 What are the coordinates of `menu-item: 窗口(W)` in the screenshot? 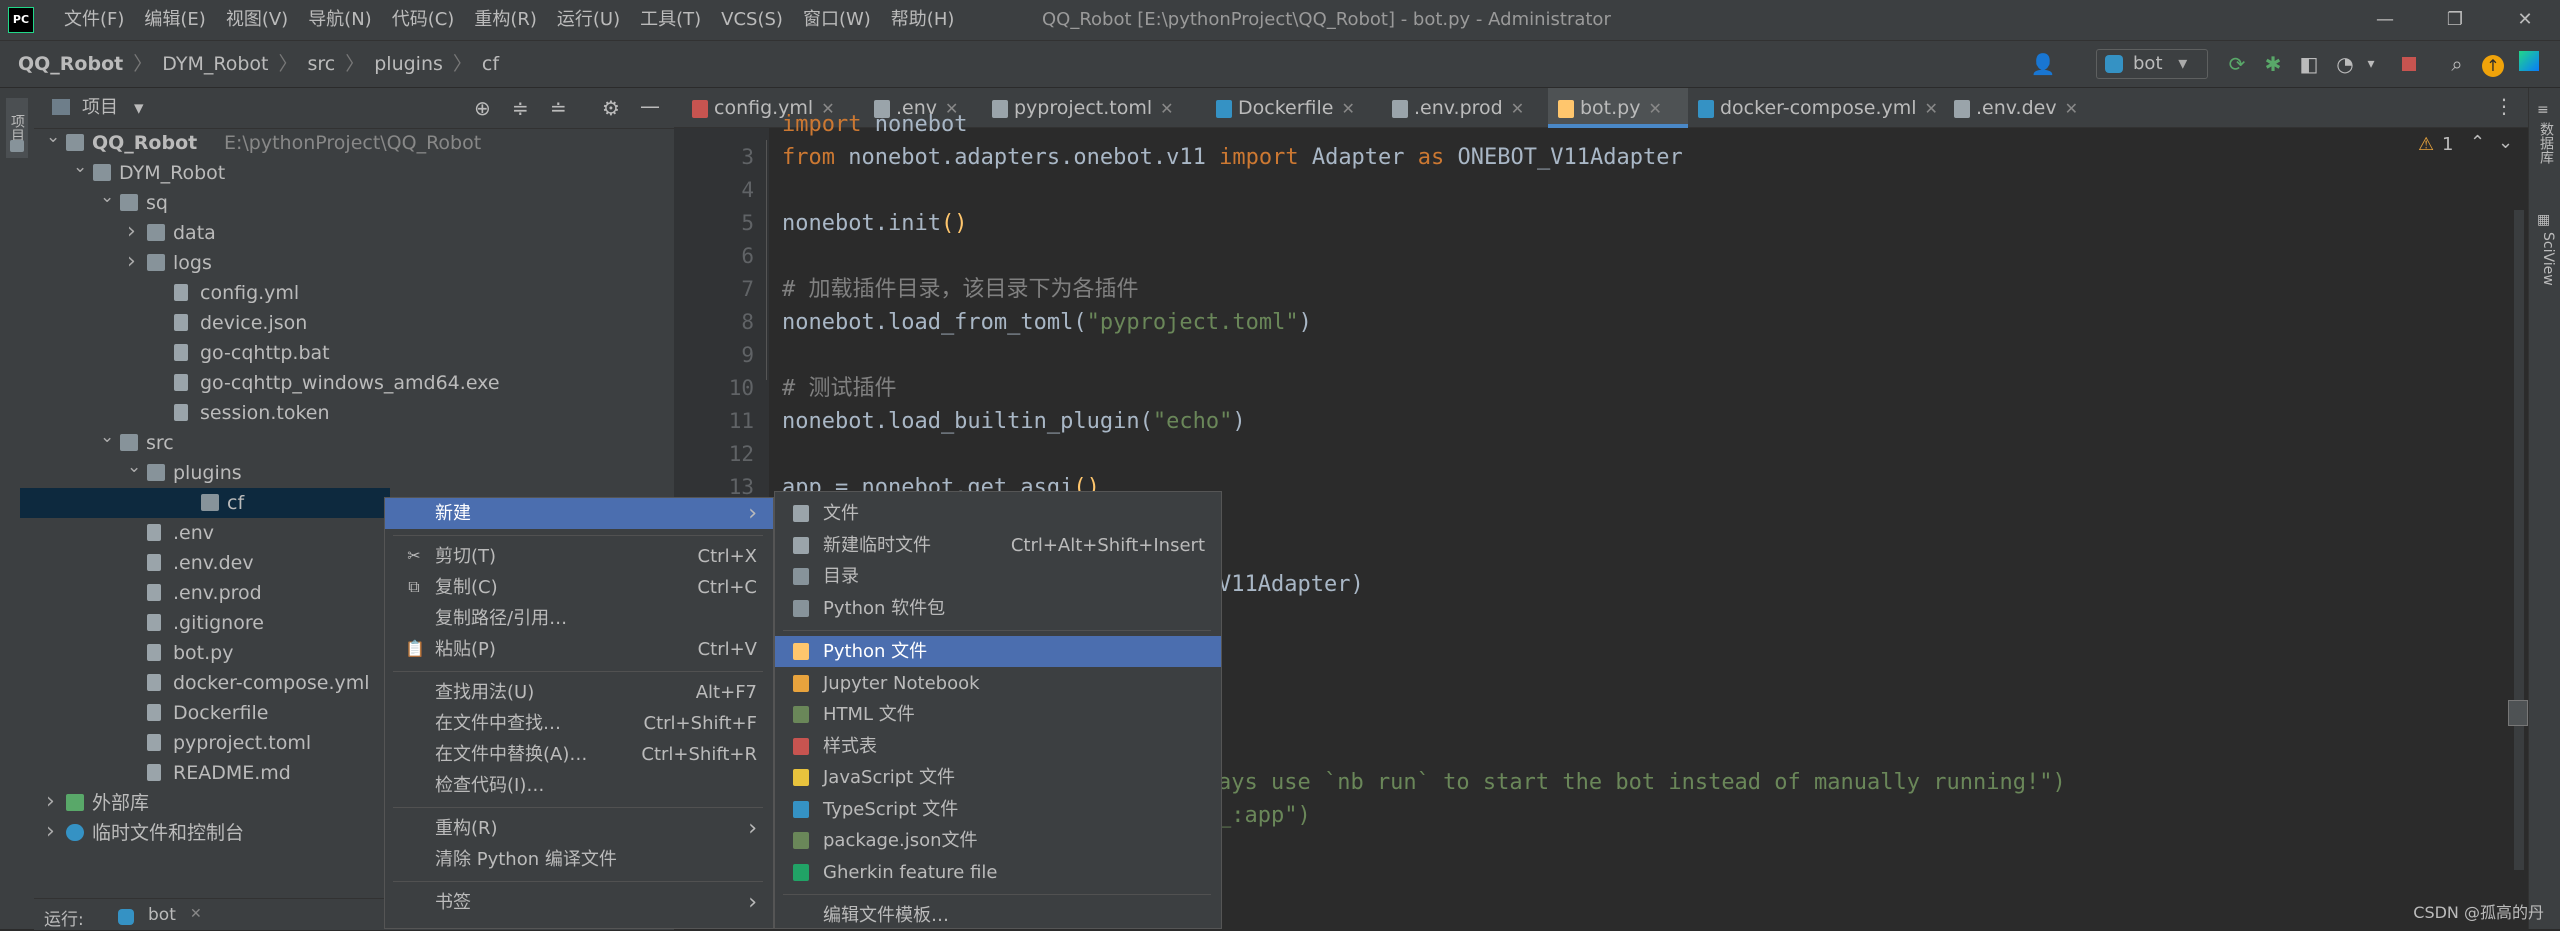 It's located at (837, 20).